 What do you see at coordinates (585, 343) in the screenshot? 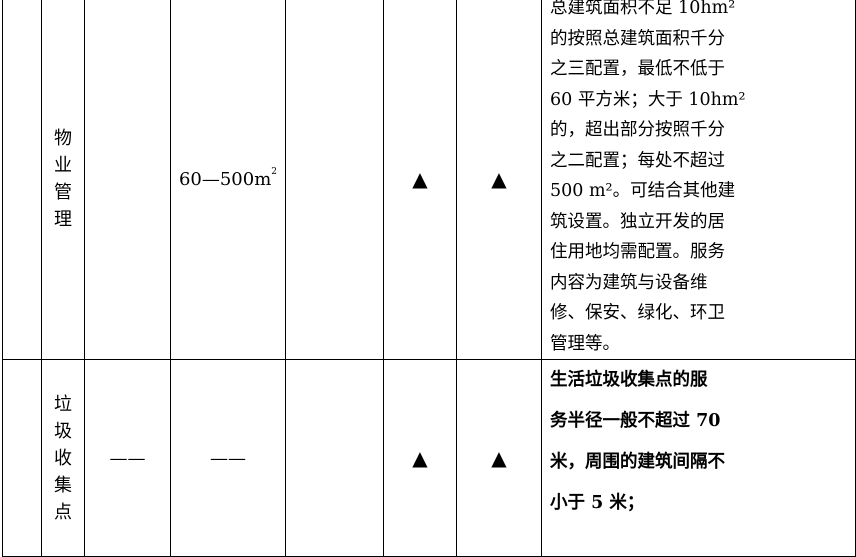
I see `note-line: 管理等。` at bounding box center [585, 343].